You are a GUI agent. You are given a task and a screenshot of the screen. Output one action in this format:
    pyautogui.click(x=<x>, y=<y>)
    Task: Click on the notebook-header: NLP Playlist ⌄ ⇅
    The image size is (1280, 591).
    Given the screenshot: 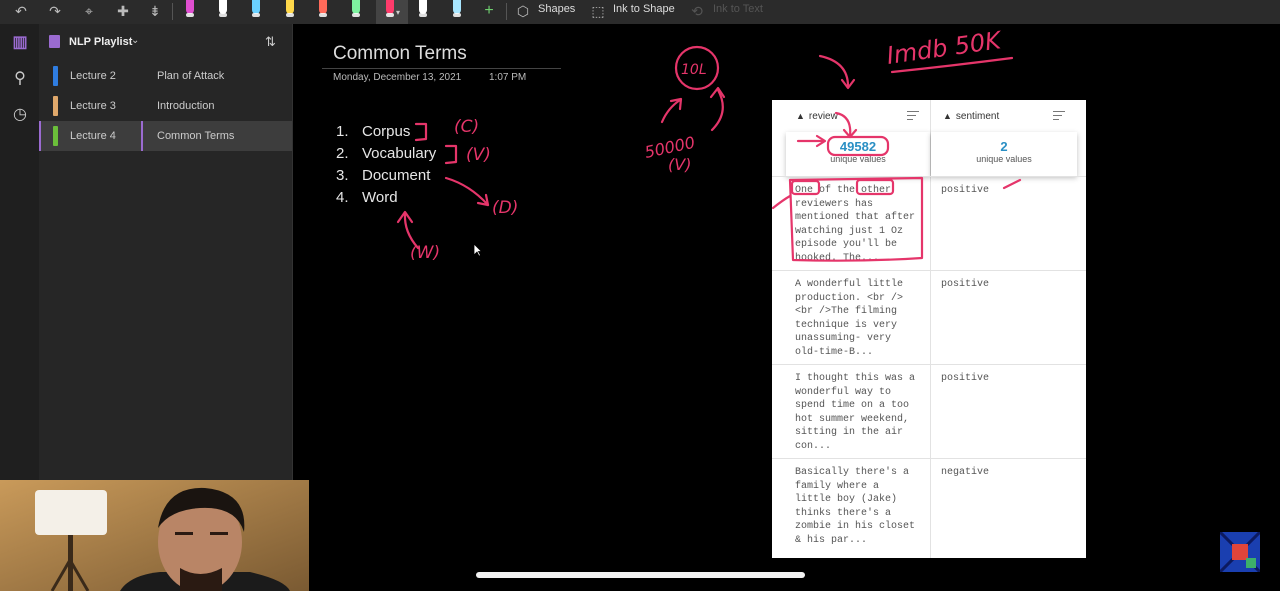 What is the action you would take?
    pyautogui.click(x=165, y=43)
    